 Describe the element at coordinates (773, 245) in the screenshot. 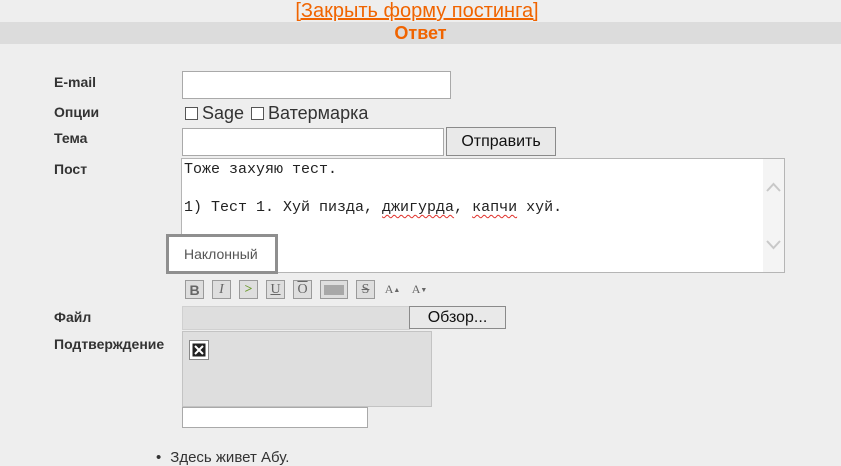

I see `scroll-down-icon` at that location.